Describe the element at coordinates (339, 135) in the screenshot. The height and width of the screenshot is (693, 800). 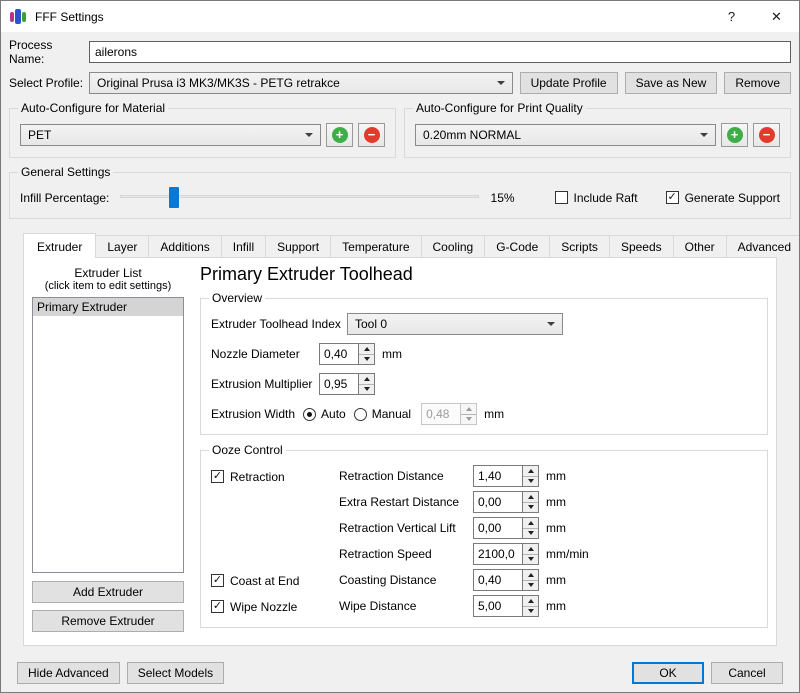
I see `add-material-button: +` at that location.